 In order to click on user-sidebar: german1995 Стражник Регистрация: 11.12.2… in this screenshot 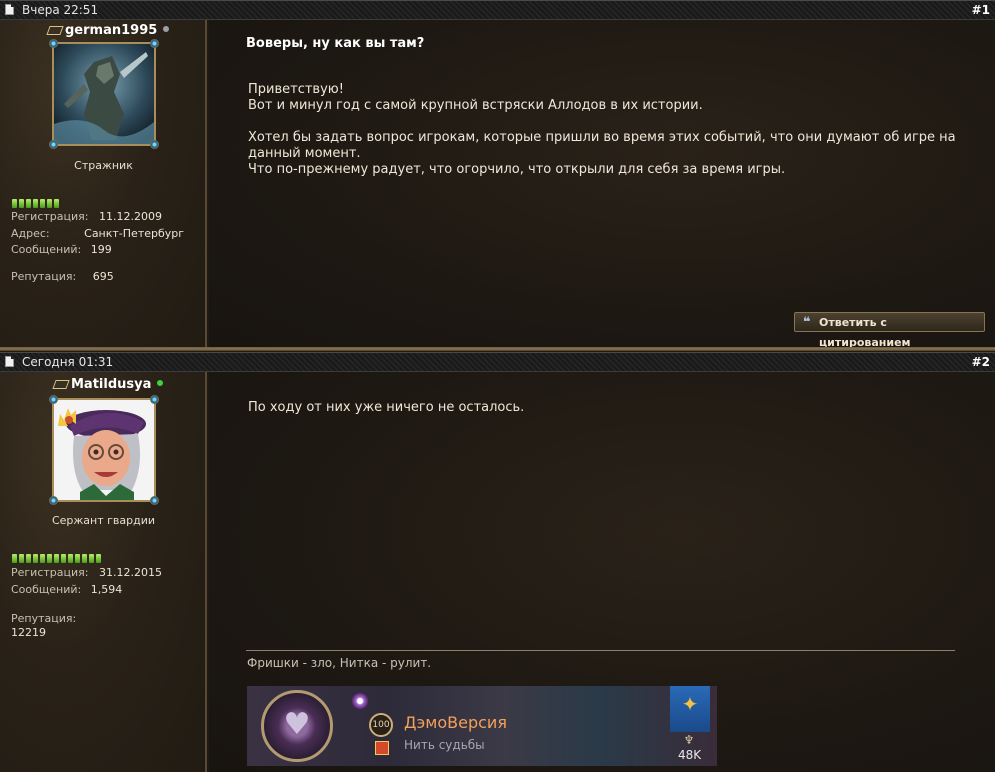, I will do `click(103, 183)`.